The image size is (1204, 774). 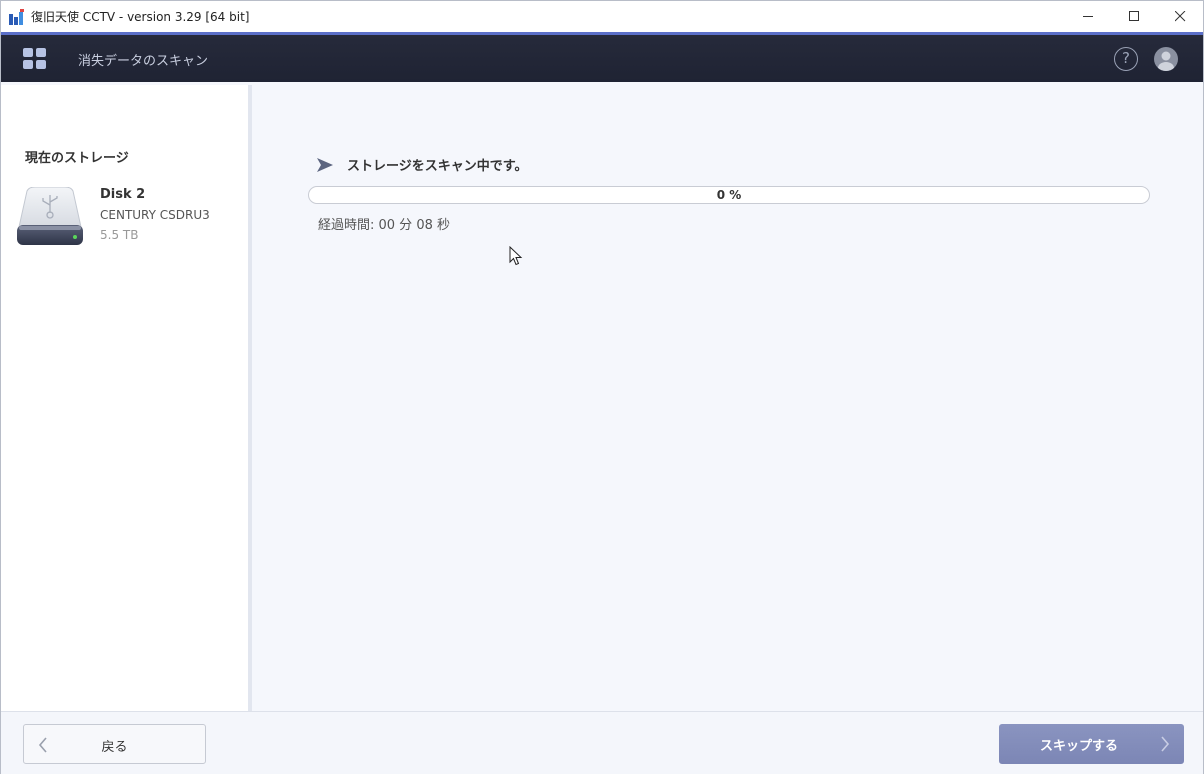 What do you see at coordinates (77, 158) in the screenshot?
I see `sidebar-heading: 現在のストレージ` at bounding box center [77, 158].